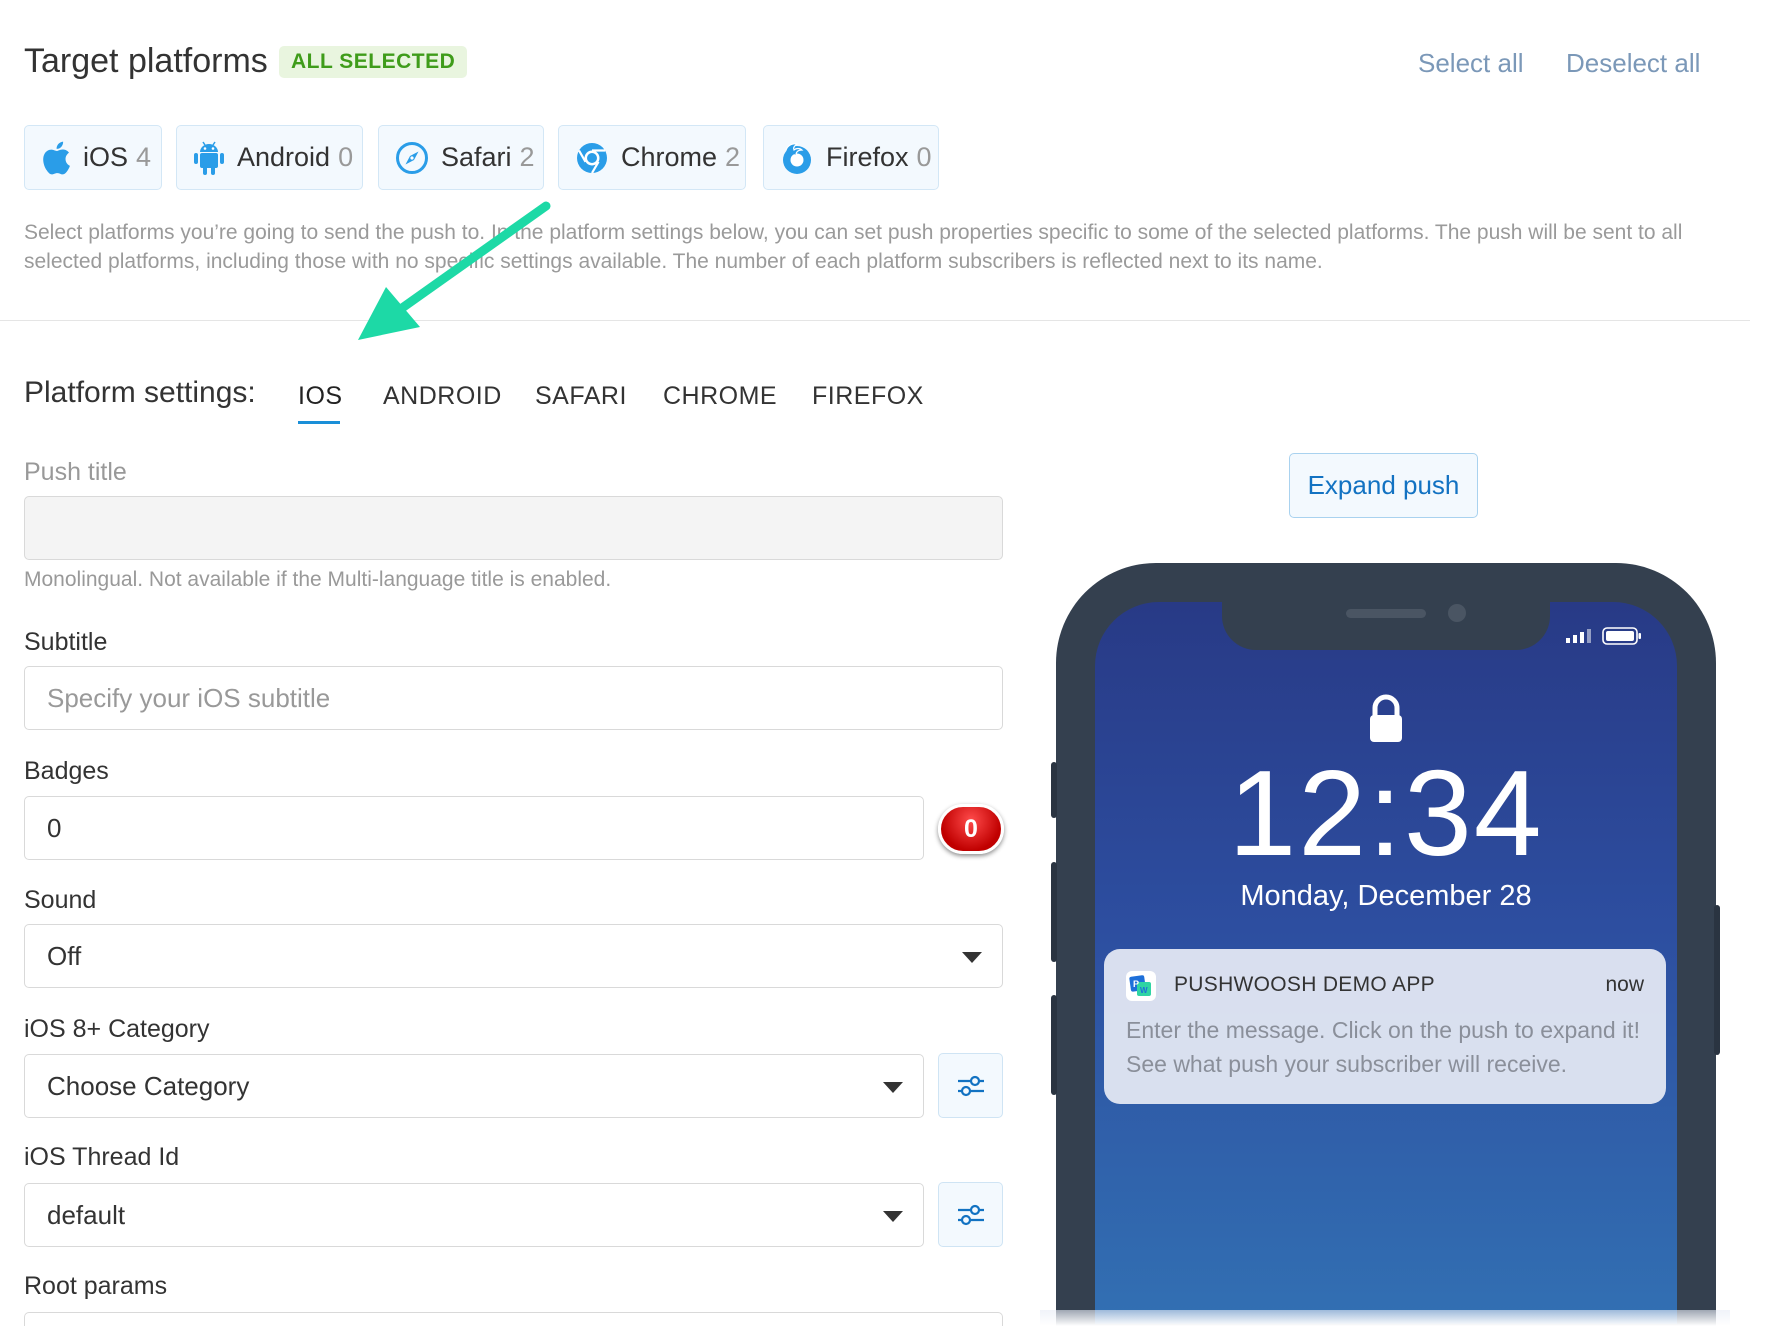 Image resolution: width=1770 pixels, height=1326 pixels. I want to click on lockscreen-time: 12:34, so click(1386, 813).